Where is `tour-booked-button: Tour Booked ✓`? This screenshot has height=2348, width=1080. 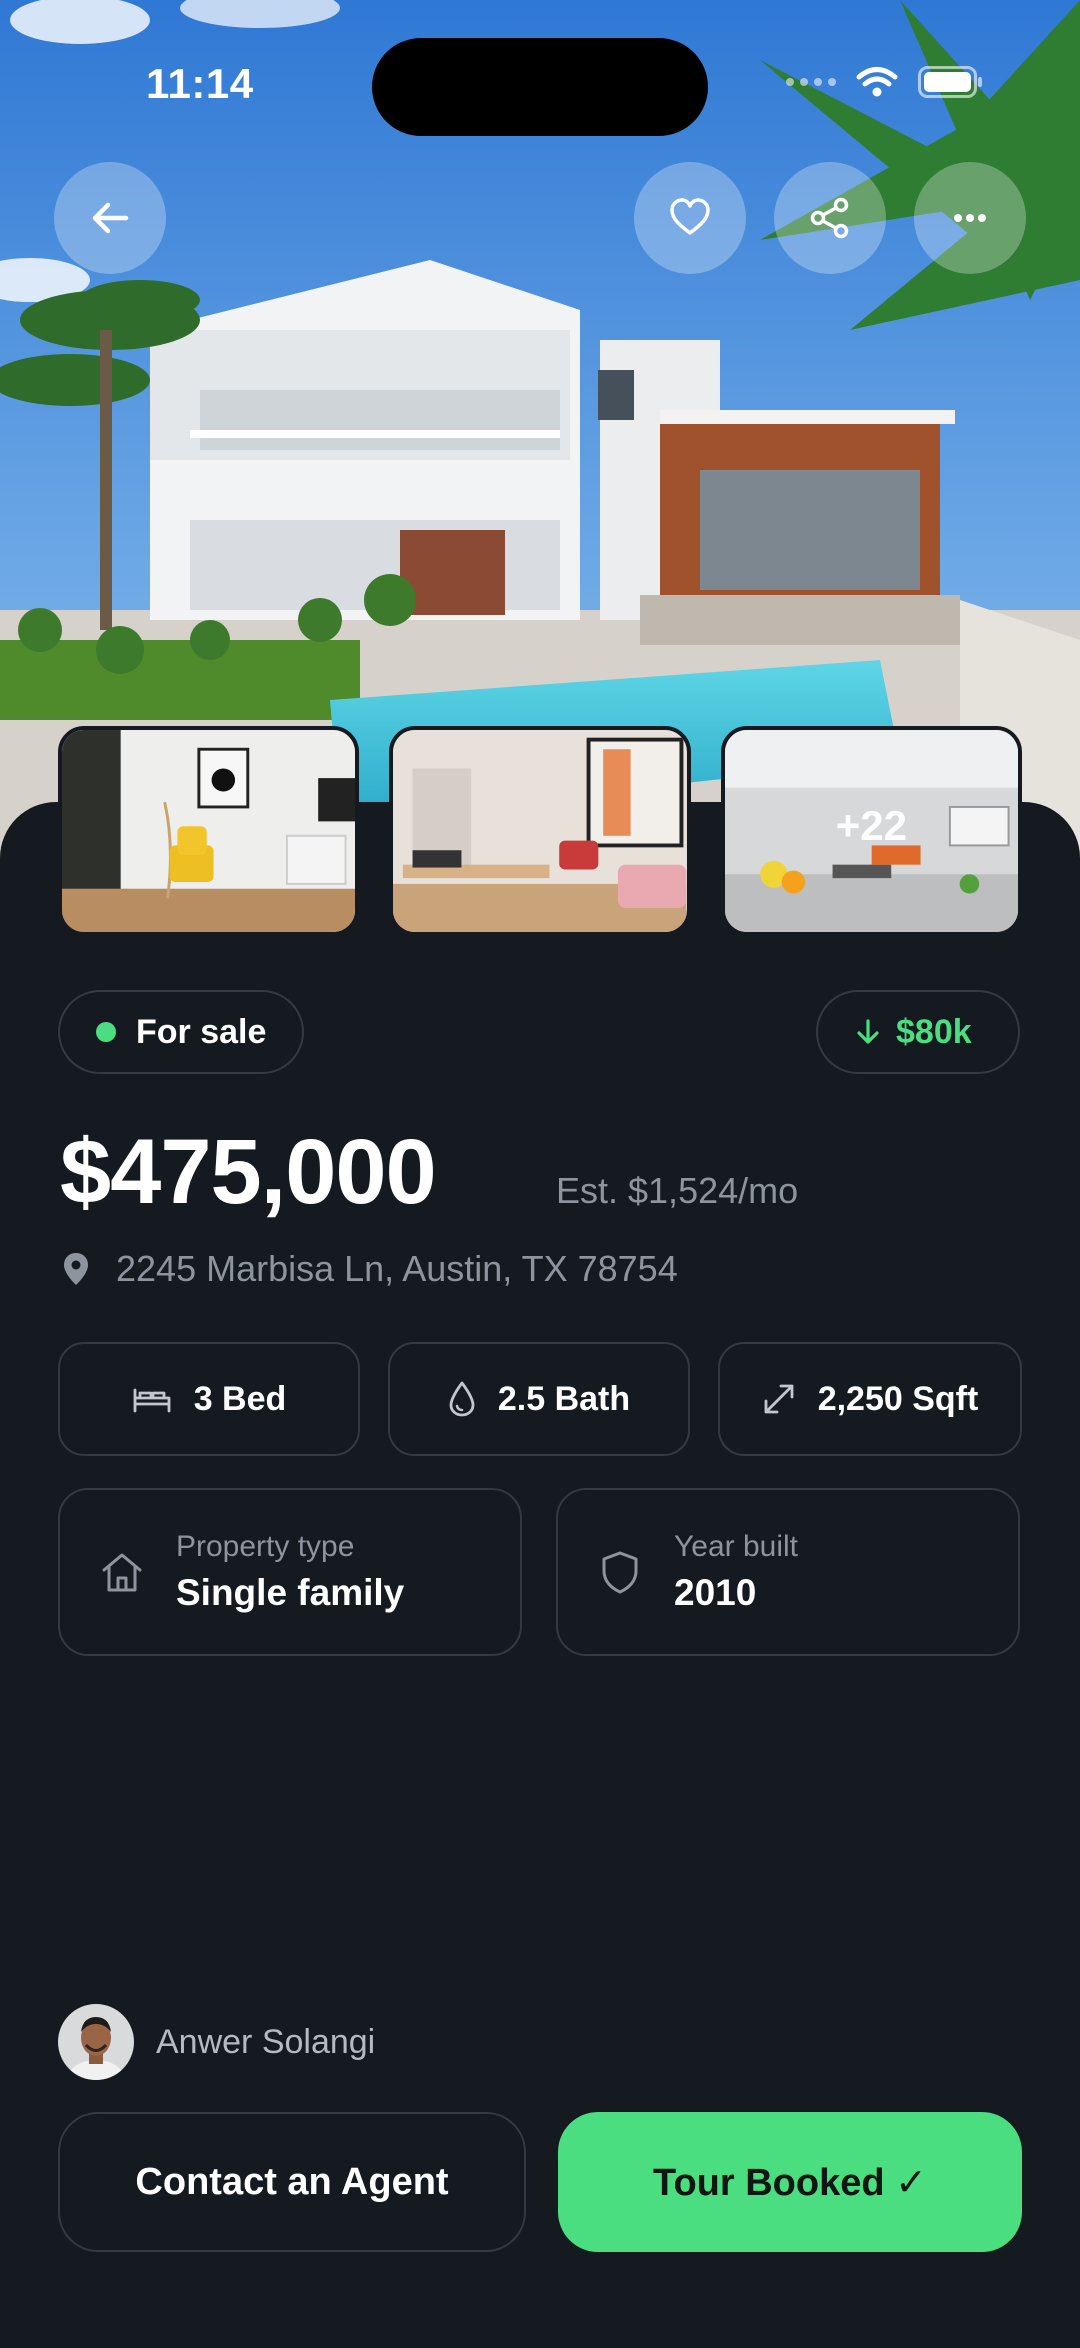 tour-booked-button: Tour Booked ✓ is located at coordinates (790, 2182).